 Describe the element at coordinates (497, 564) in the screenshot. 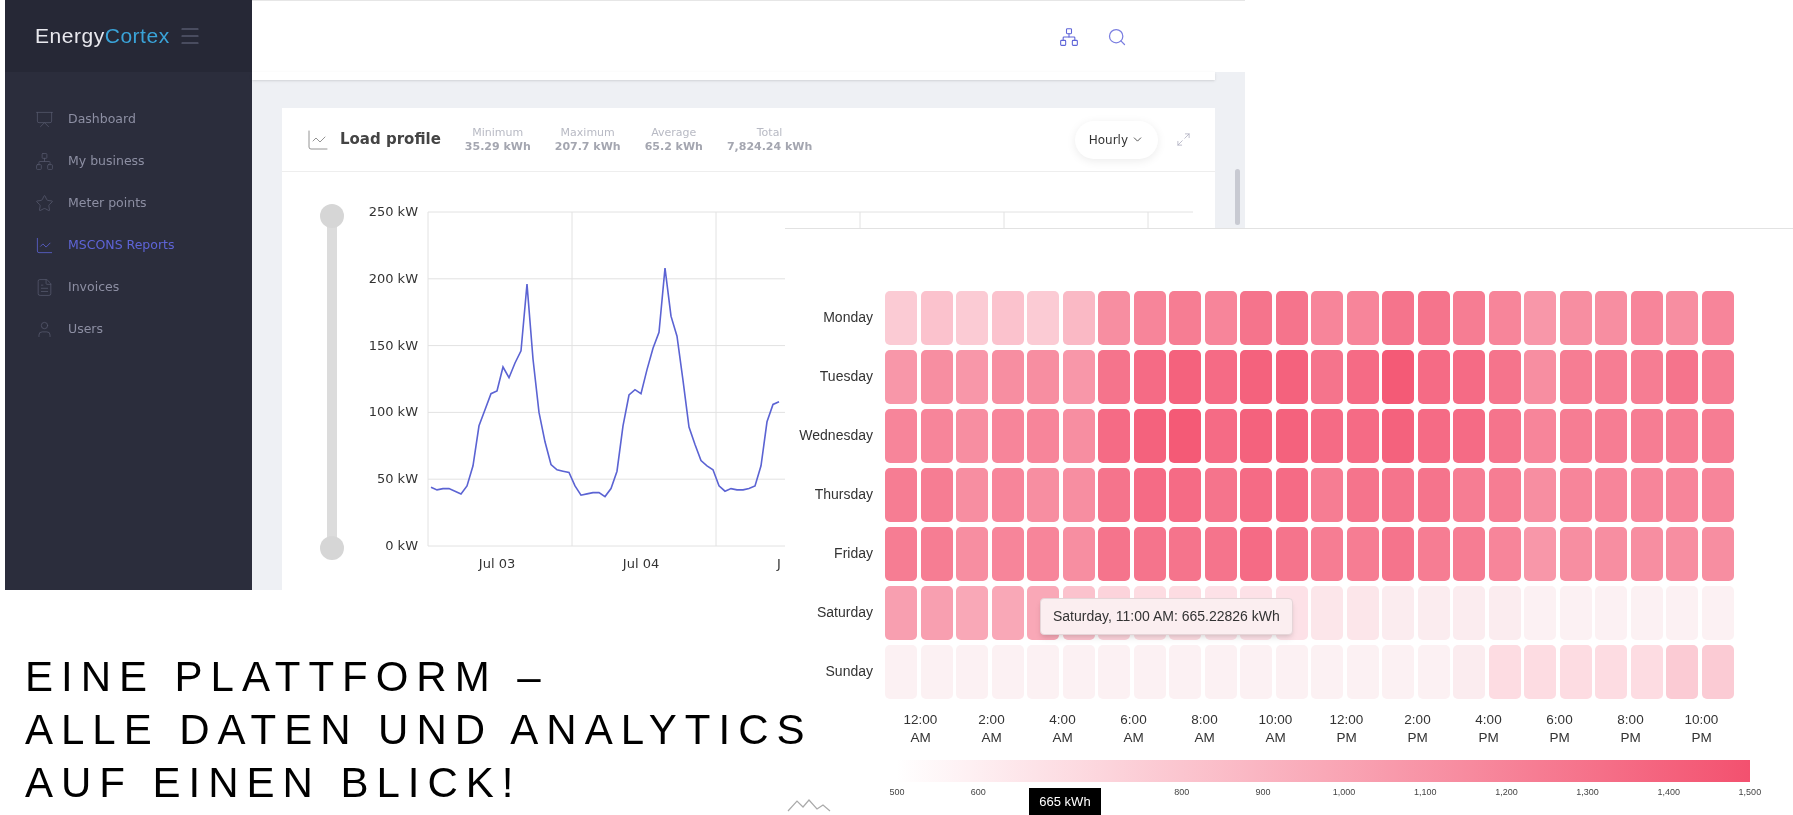

I see `axis-label: Jul 03` at that location.